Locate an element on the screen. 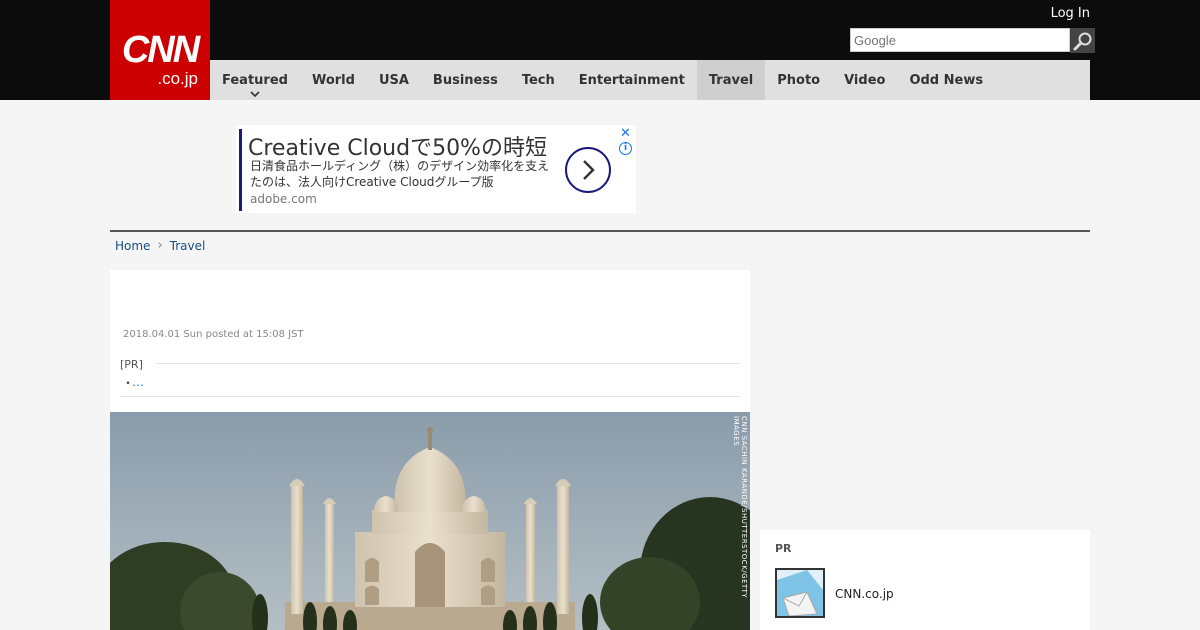  sidebar-thumbnail is located at coordinates (800, 593).